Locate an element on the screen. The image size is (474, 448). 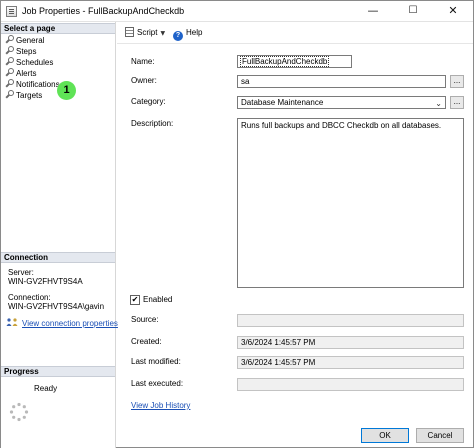
cancel-button: Cancel is located at coordinates (440, 435).